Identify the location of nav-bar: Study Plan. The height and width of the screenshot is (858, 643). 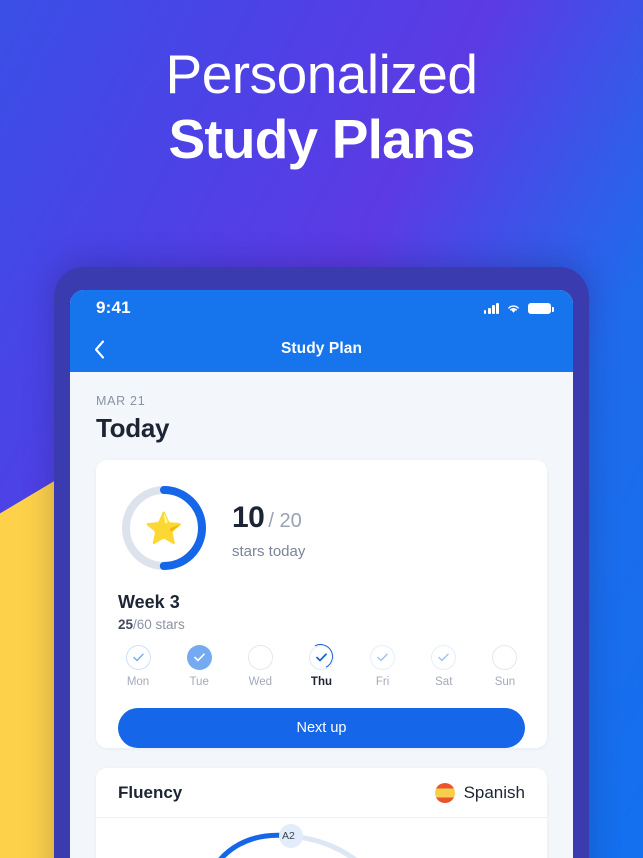
(321, 349).